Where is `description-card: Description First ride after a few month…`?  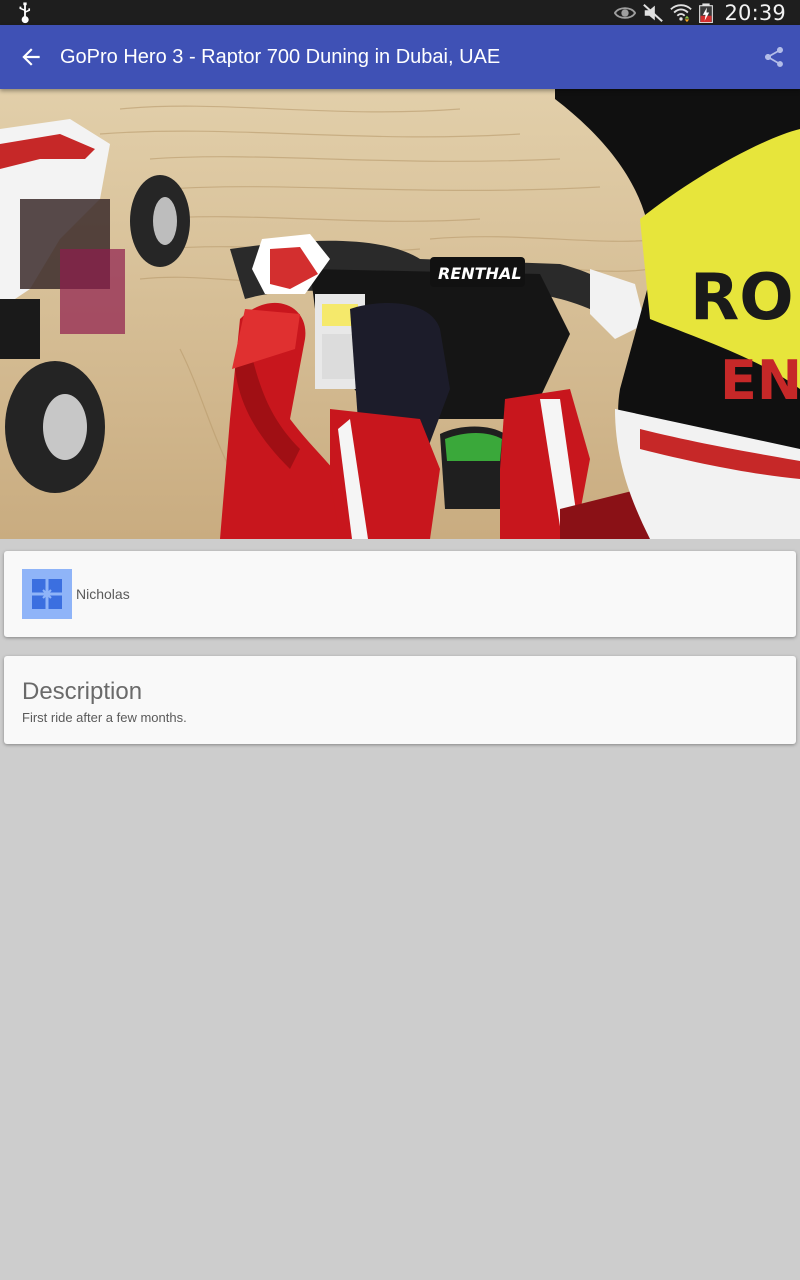 description-card: Description First ride after a few month… is located at coordinates (400, 700).